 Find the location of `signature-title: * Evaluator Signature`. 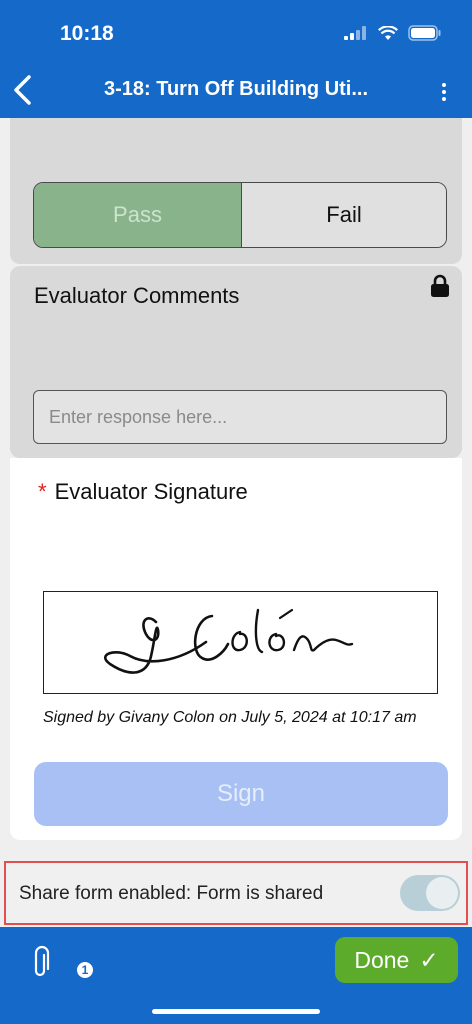

signature-title: * Evaluator Signature is located at coordinates (143, 492).